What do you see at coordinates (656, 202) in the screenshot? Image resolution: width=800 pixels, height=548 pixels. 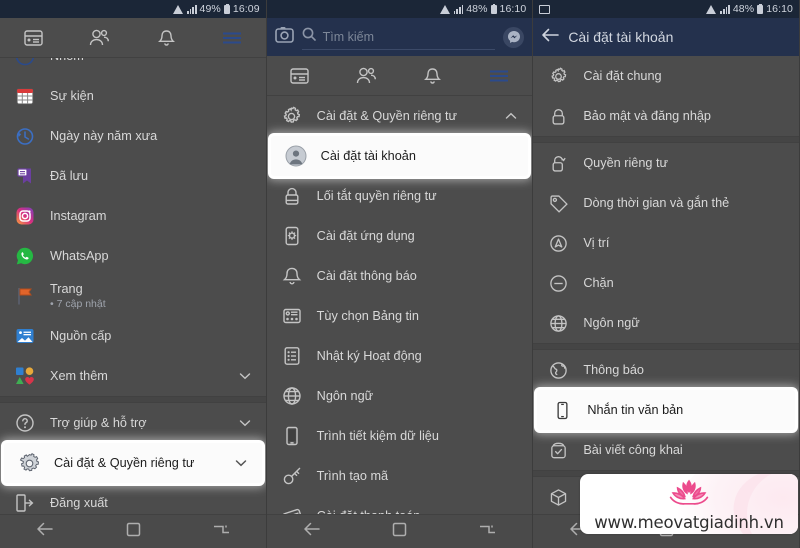 I see `list-item-label: Dòng thời gian và gắn thẻ` at bounding box center [656, 202].